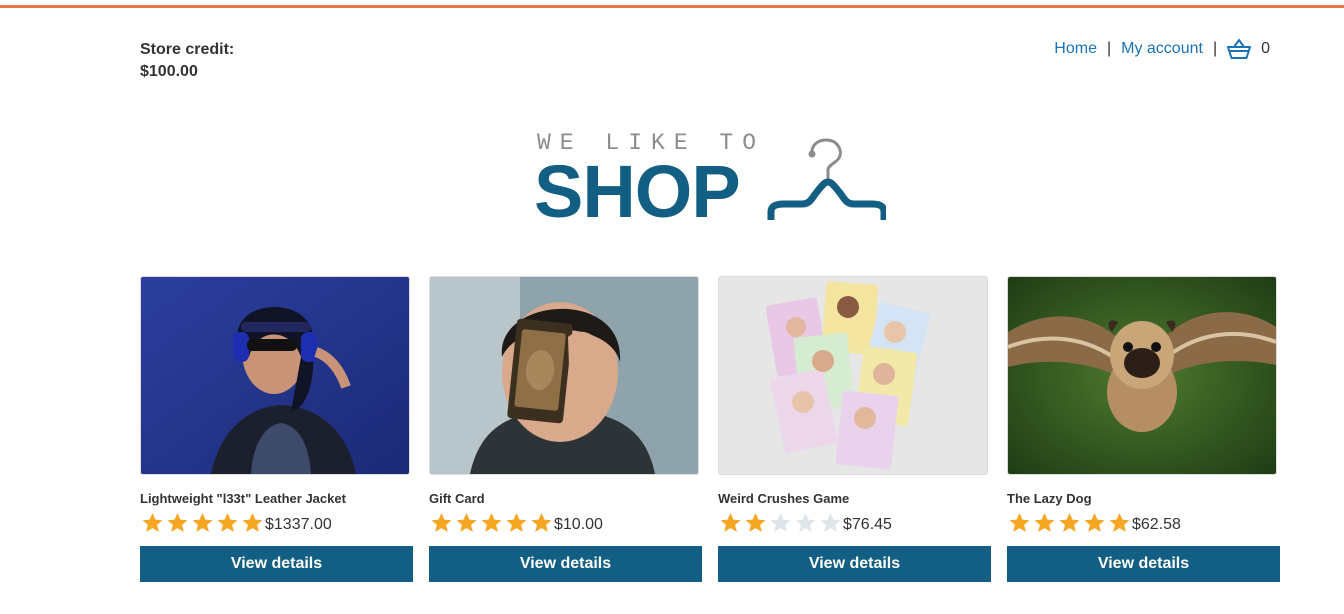 The height and width of the screenshot is (614, 1344). Describe the element at coordinates (457, 498) in the screenshot. I see `product-name: Gift Card` at that location.